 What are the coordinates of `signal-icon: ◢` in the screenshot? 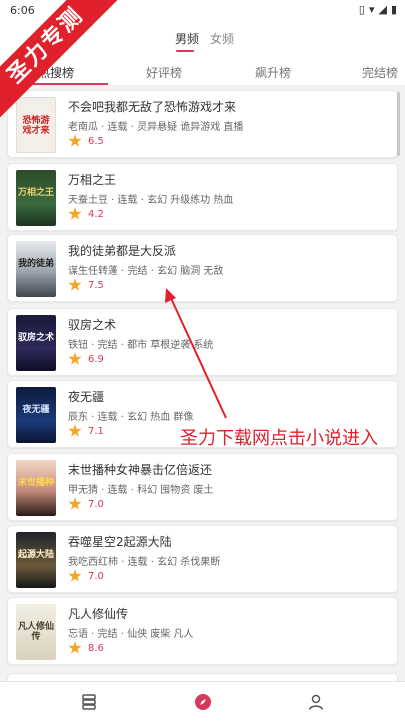 It's located at (382, 9).